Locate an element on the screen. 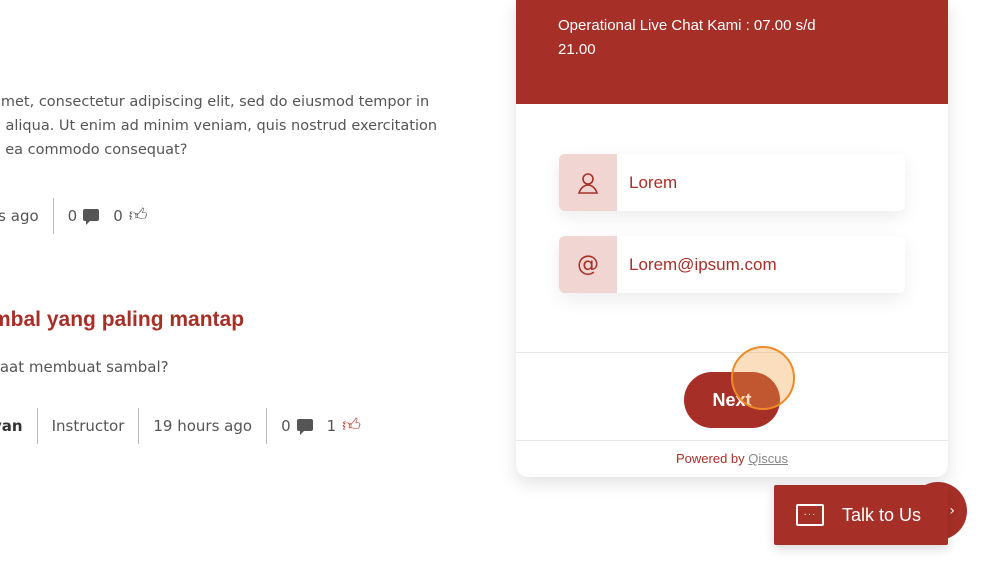 The height and width of the screenshot is (561, 997). at-icon: @ is located at coordinates (588, 264).